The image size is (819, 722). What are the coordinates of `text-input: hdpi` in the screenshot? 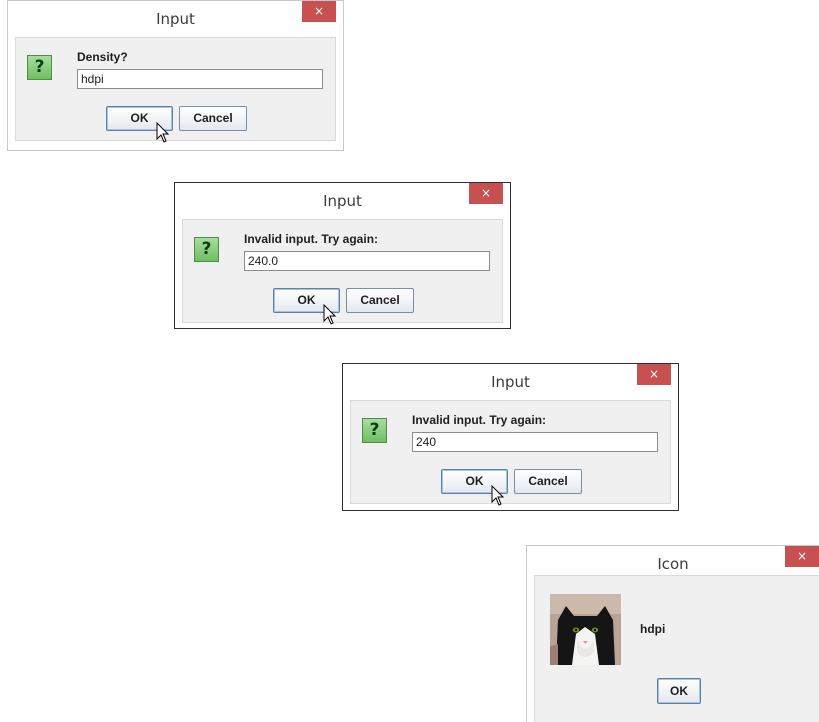 It's located at (200, 79).